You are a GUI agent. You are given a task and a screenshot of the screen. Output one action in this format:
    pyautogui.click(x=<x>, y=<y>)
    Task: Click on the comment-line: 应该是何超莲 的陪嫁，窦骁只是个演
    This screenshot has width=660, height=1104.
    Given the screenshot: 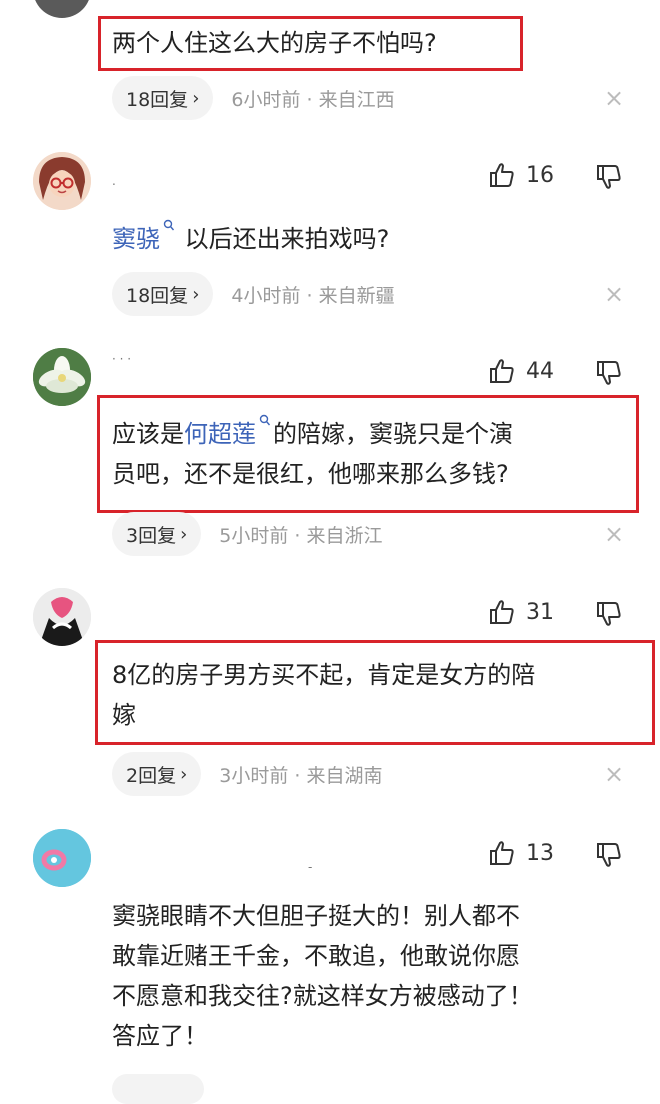 What is the action you would take?
    pyautogui.click(x=312, y=434)
    